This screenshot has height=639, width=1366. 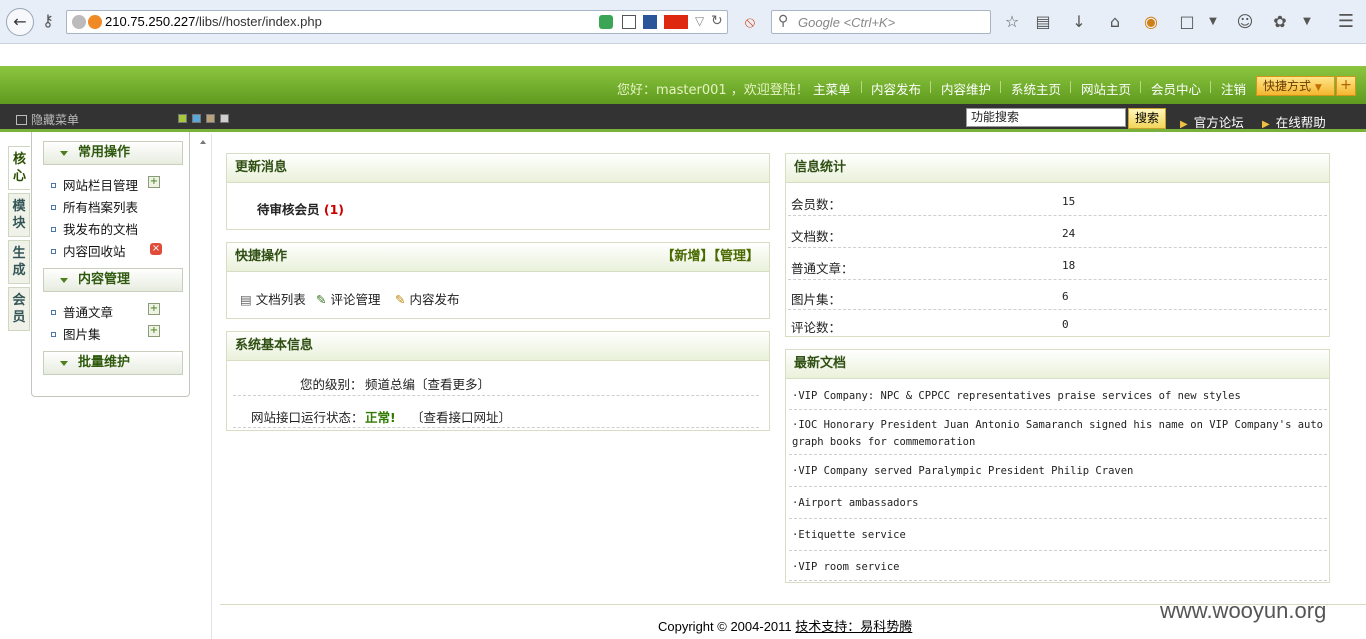 What do you see at coordinates (94, 184) in the screenshot?
I see `menu-item-column-manage: 网站栏目管理` at bounding box center [94, 184].